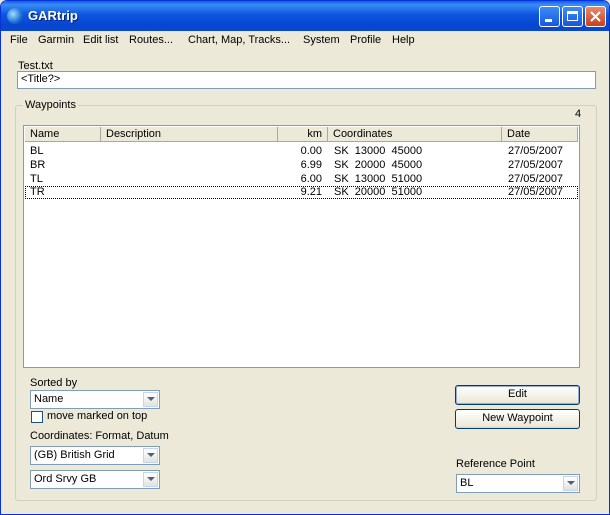 This screenshot has width=610, height=515. What do you see at coordinates (495, 464) in the screenshot?
I see `reference-point-label: Reference Point` at bounding box center [495, 464].